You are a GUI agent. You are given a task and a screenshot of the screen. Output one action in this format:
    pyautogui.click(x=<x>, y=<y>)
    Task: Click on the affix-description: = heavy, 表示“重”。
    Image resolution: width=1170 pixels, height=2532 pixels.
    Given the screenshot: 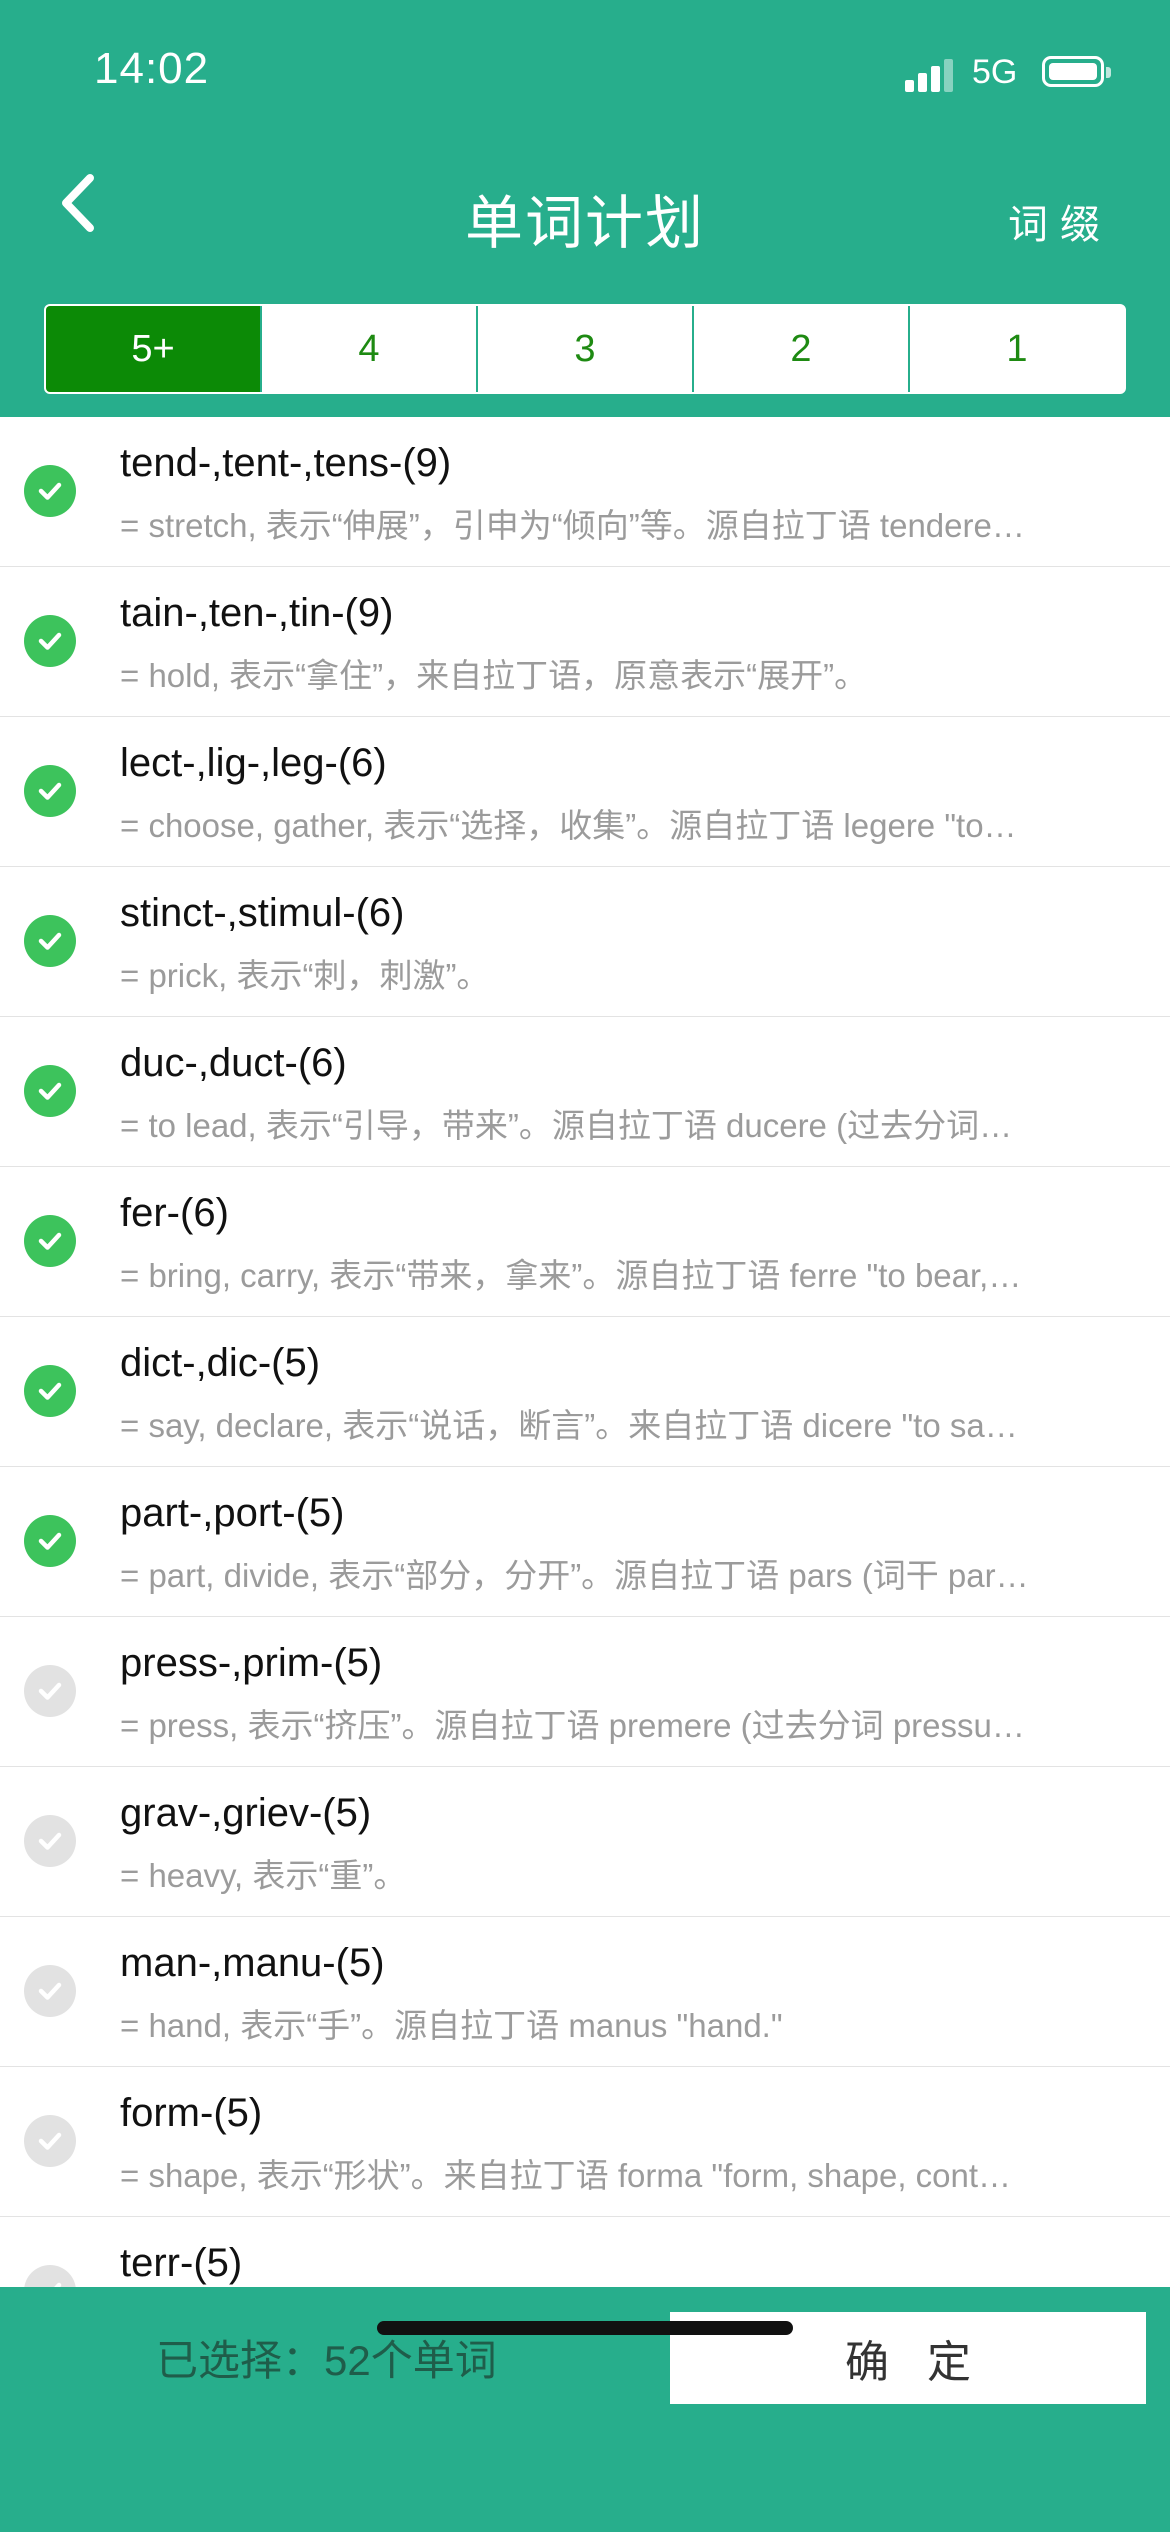 What is the action you would take?
    pyautogui.click(x=263, y=1875)
    